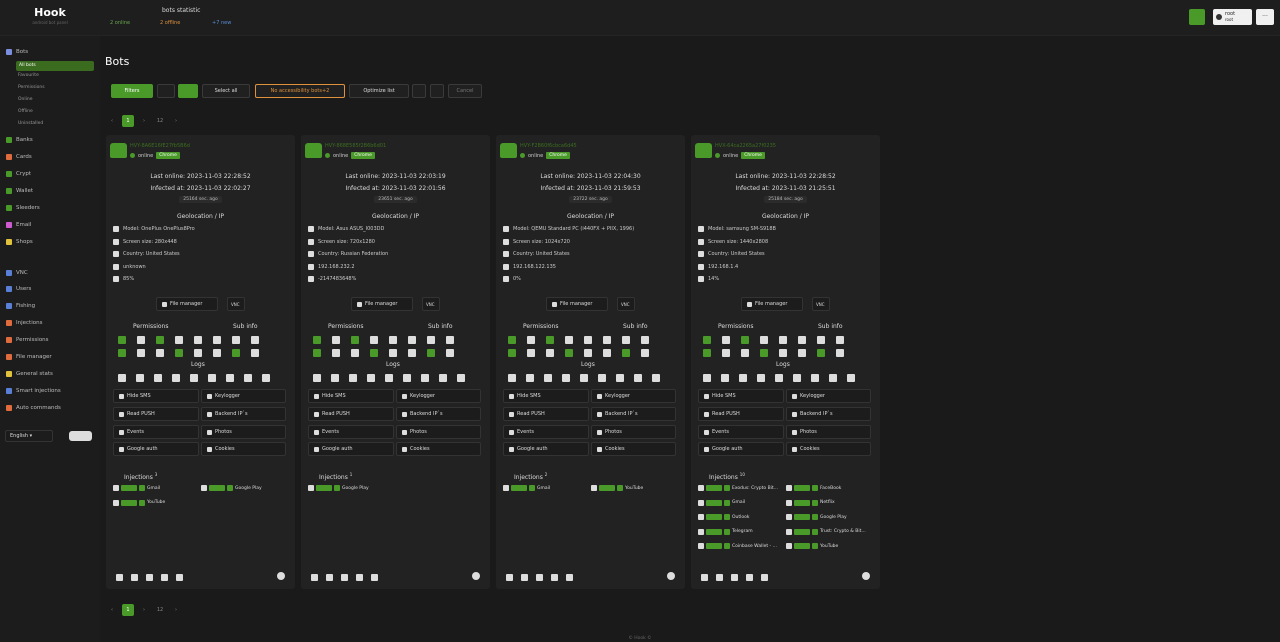  What do you see at coordinates (24, 323) in the screenshot?
I see `sidebar-item-injections: Injections` at bounding box center [24, 323].